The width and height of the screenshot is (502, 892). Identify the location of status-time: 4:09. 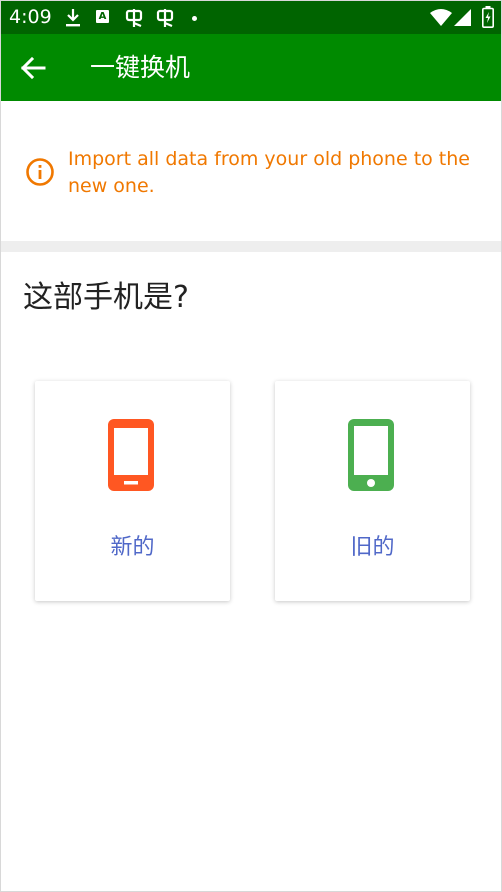
(30, 17).